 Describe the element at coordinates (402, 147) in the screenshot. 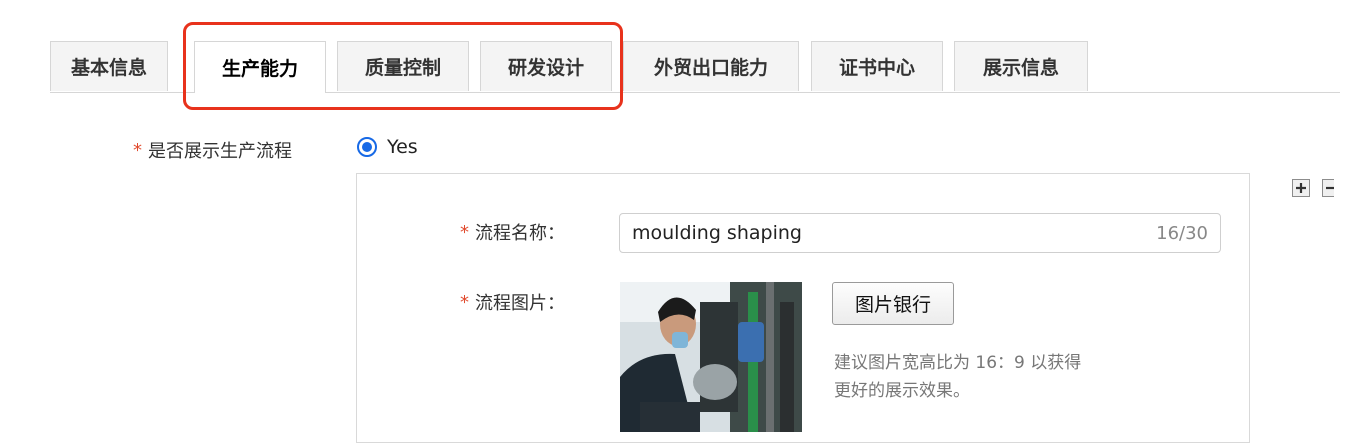

I see `yes-radio-label: Yes` at that location.